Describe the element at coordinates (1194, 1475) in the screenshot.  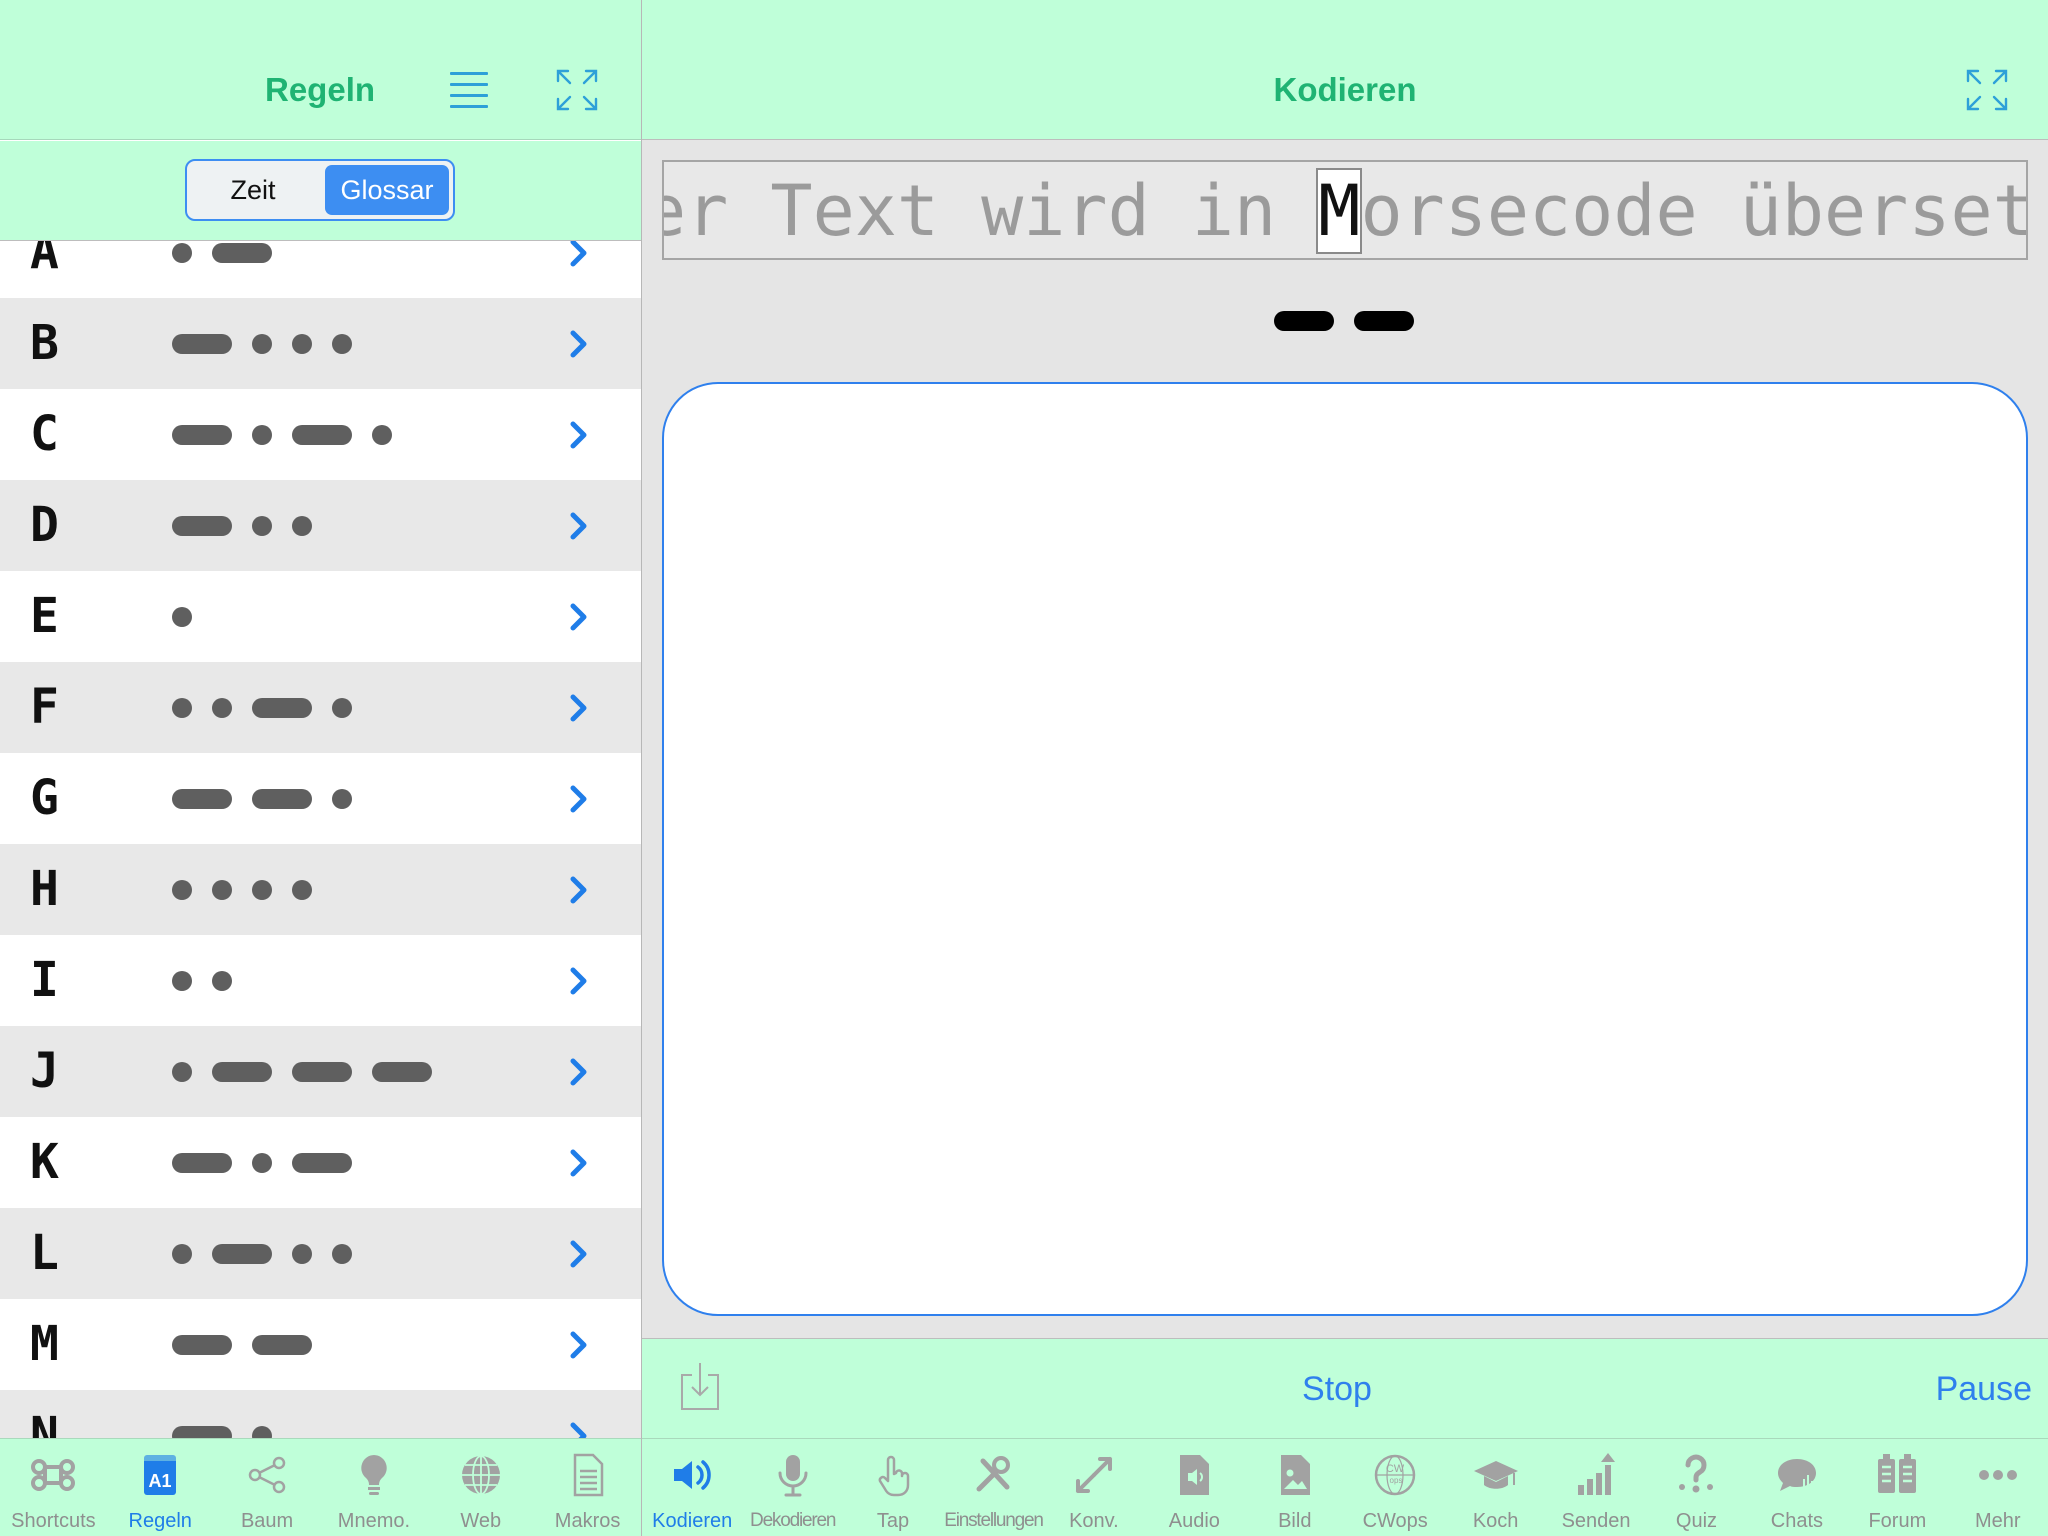
I see `audio-file-icon` at that location.